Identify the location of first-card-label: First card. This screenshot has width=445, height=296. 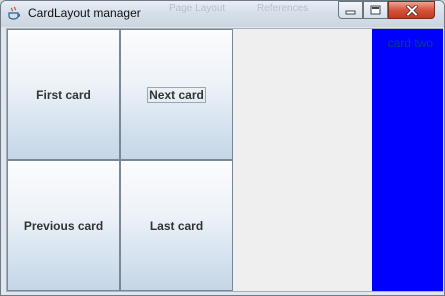
(63, 94).